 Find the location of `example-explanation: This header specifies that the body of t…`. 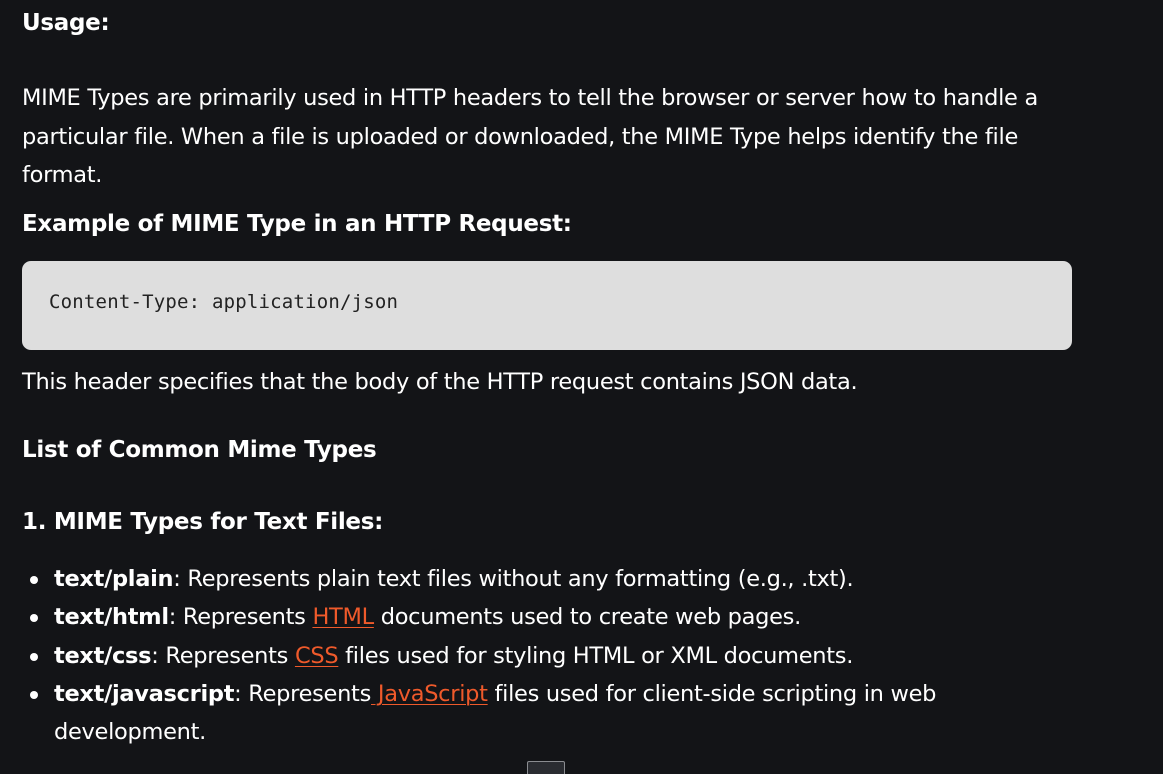

example-explanation: This header specifies that the body of t… is located at coordinates (440, 382).